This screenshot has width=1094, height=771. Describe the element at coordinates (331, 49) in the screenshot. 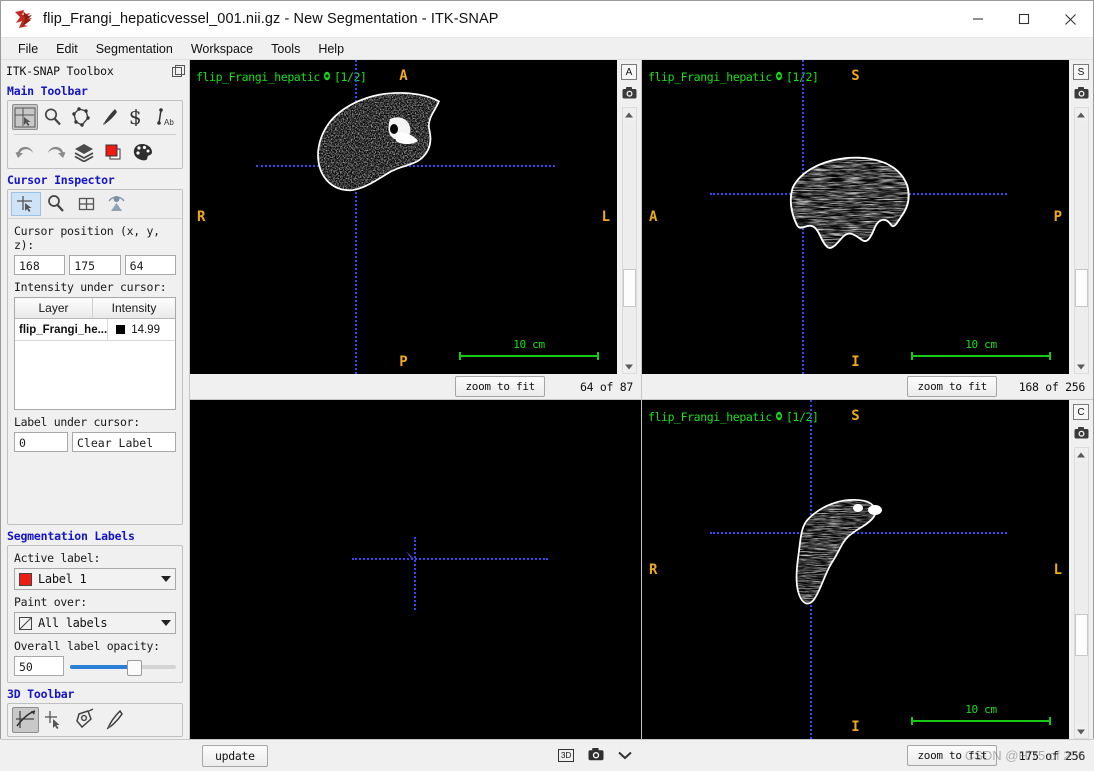

I see `menu-help: Help` at that location.